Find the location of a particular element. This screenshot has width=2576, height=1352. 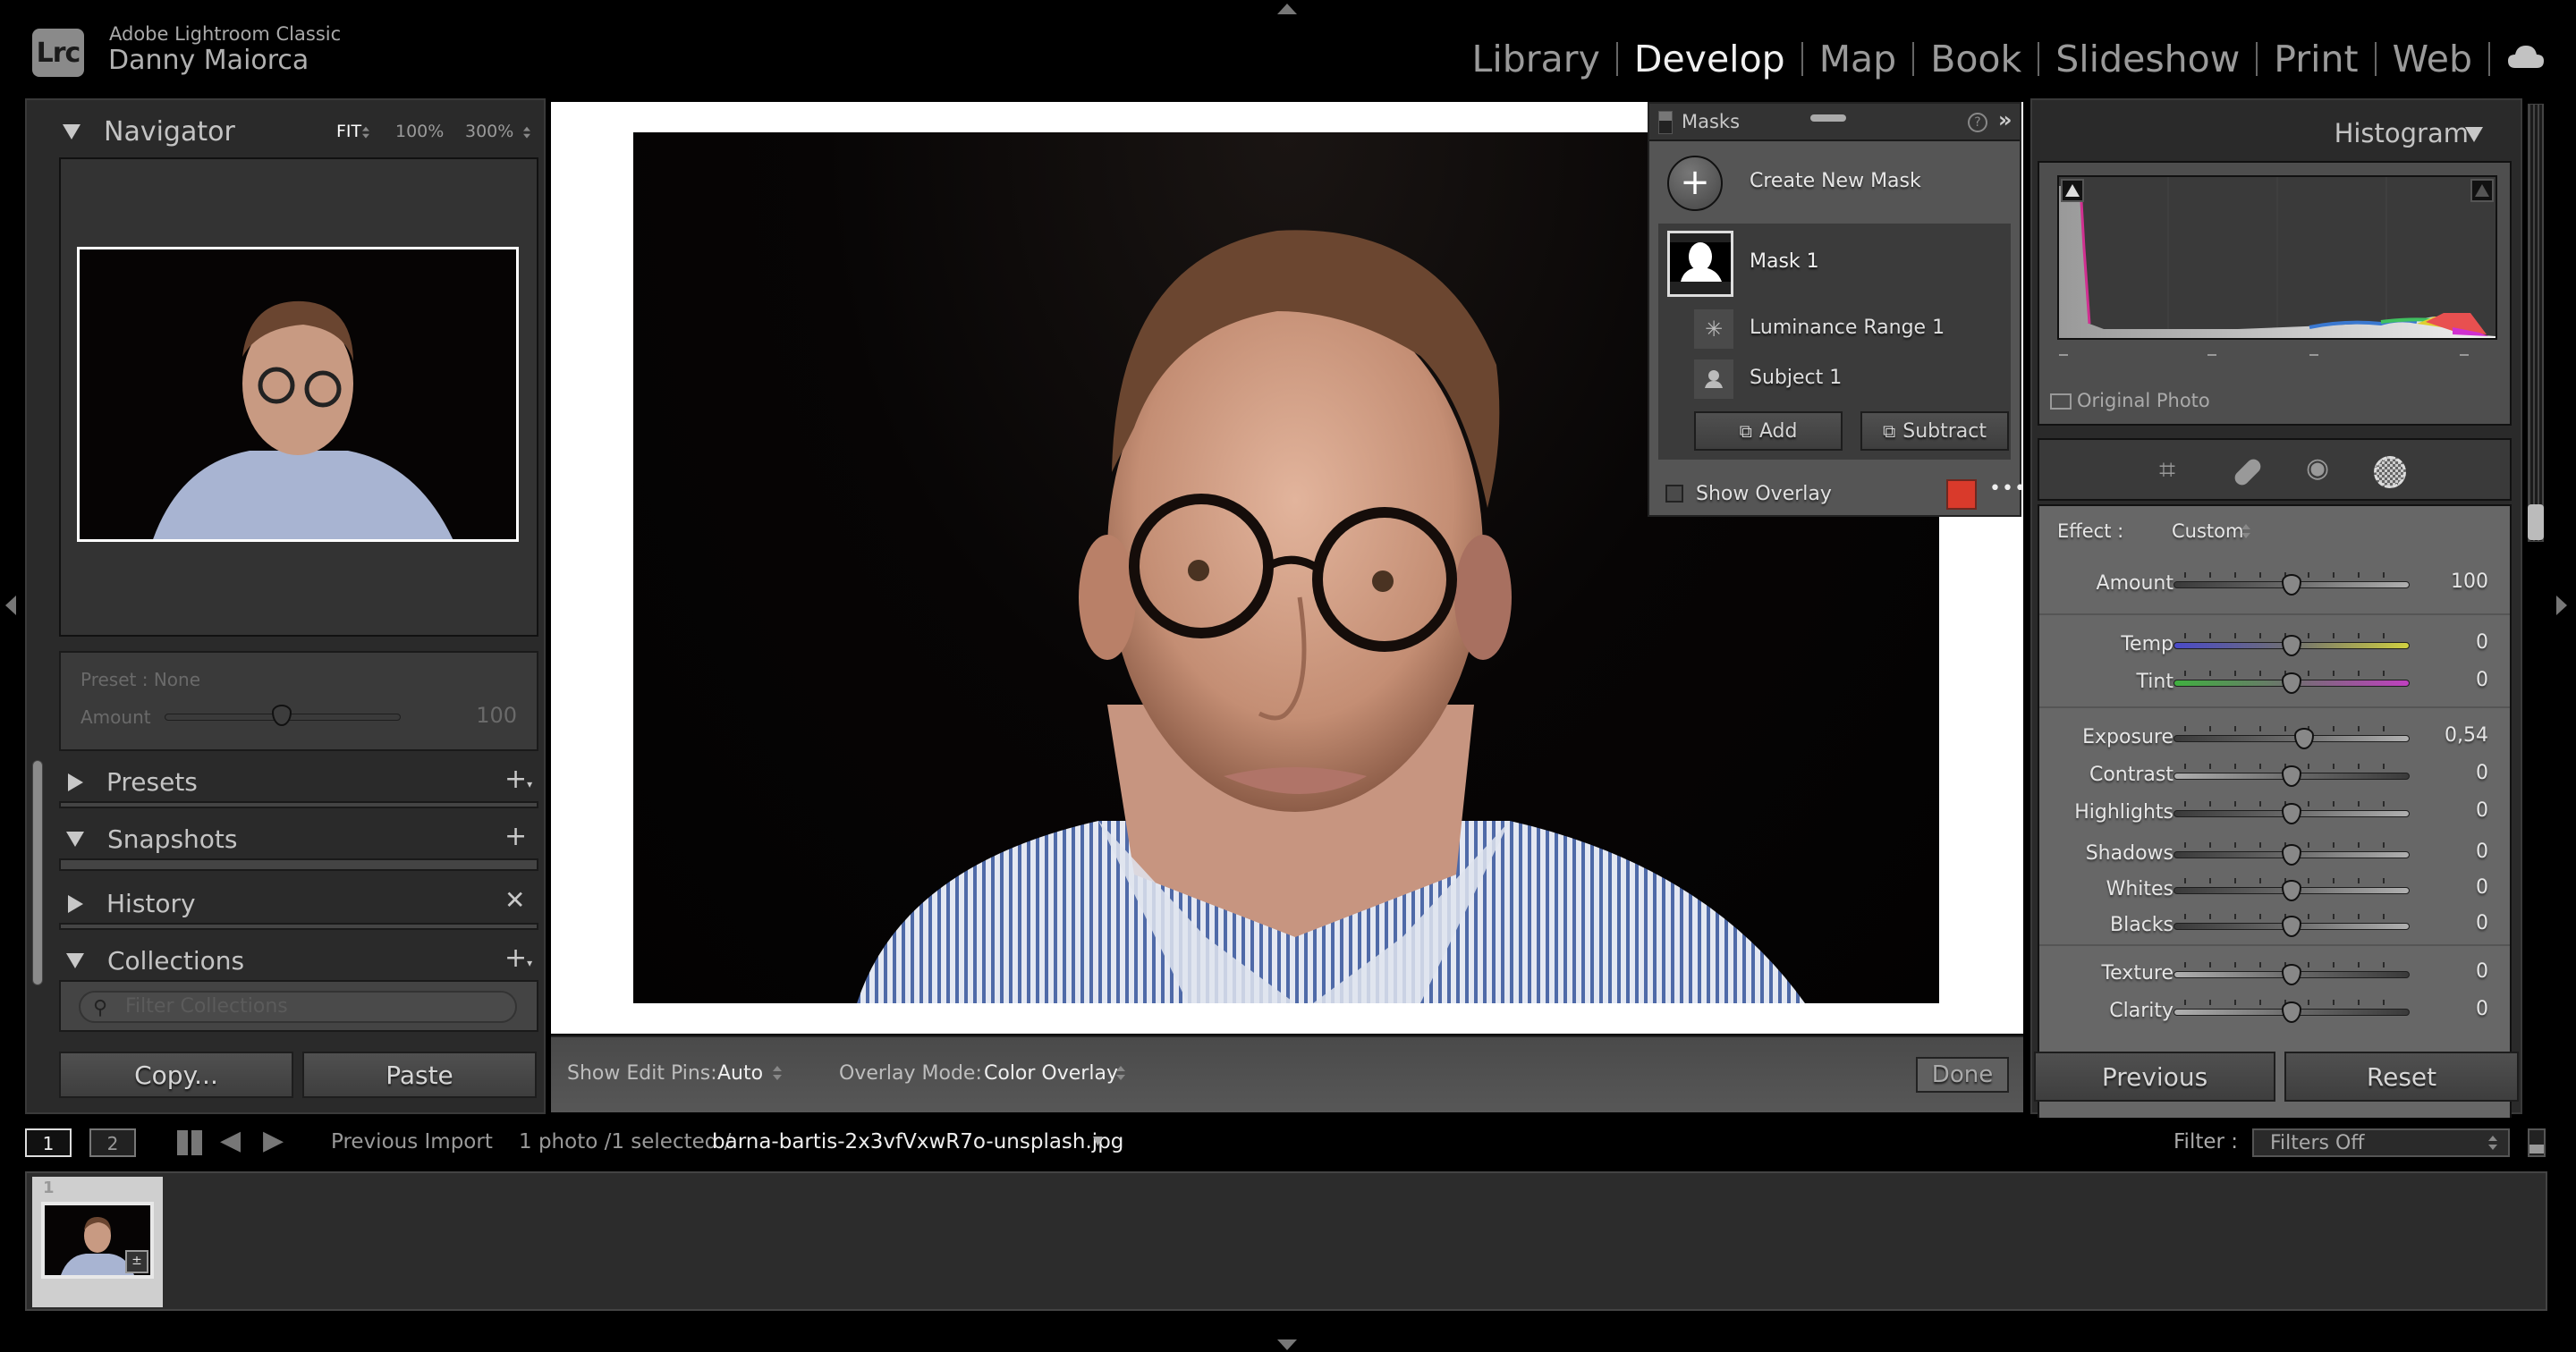

reset-button: Reset is located at coordinates (2401, 1077).